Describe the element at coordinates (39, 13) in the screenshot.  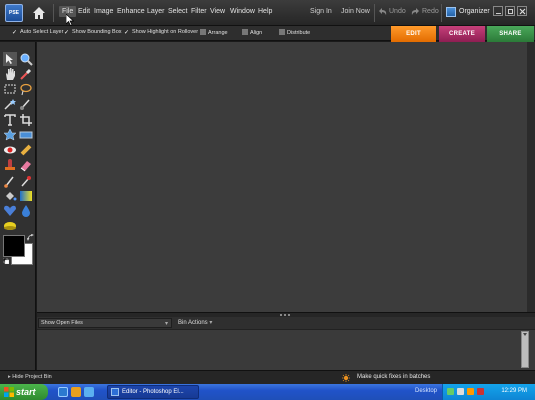
I see `home-icon` at that location.